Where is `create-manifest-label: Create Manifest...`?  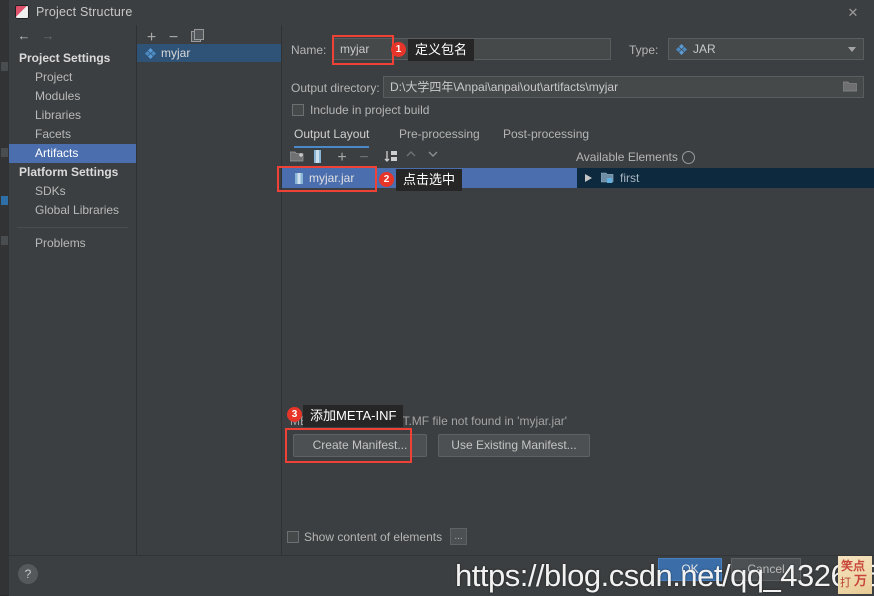
create-manifest-label: Create Manifest... is located at coordinates (360, 445).